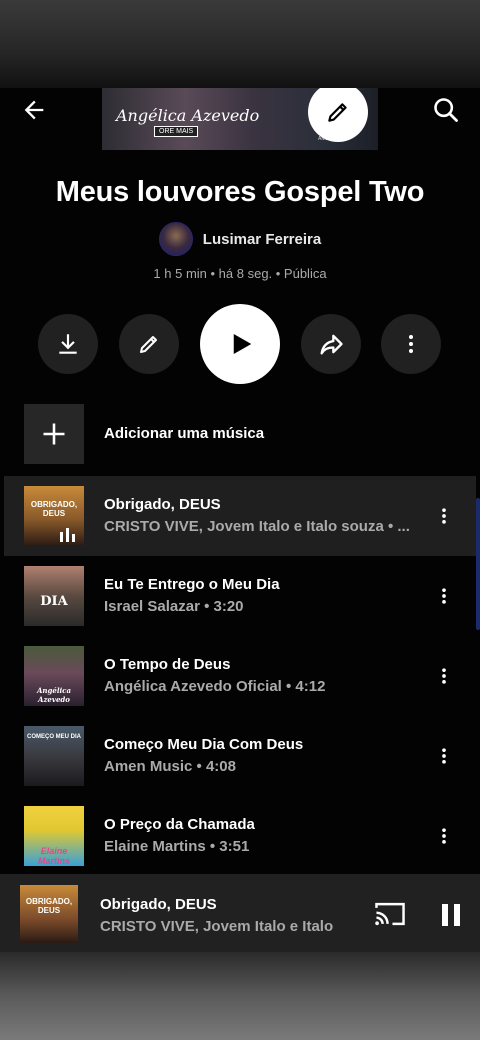  I want to click on more-options-button, so click(411, 344).